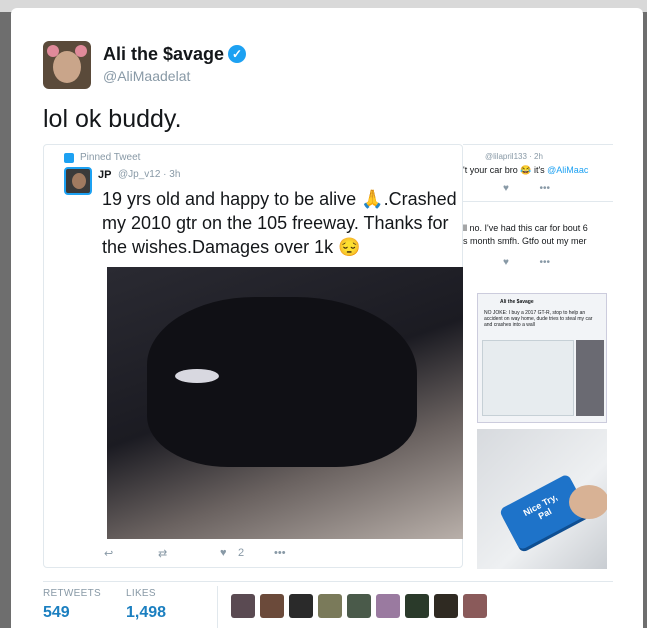  Describe the element at coordinates (217, 607) in the screenshot. I see `stats-separator` at that location.